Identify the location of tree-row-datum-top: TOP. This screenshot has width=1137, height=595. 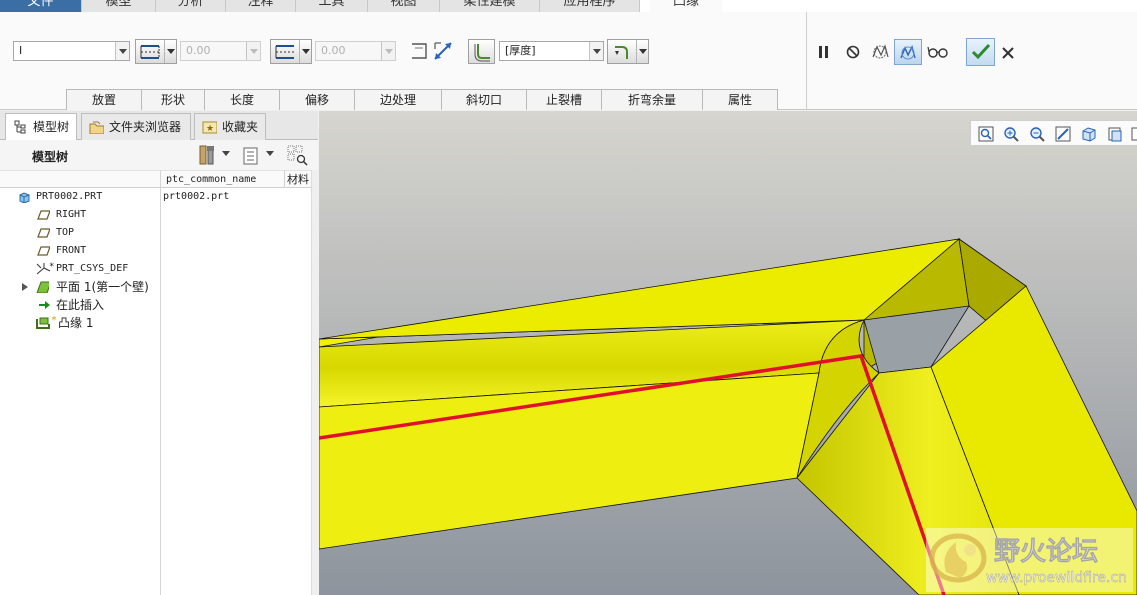
(159, 233).